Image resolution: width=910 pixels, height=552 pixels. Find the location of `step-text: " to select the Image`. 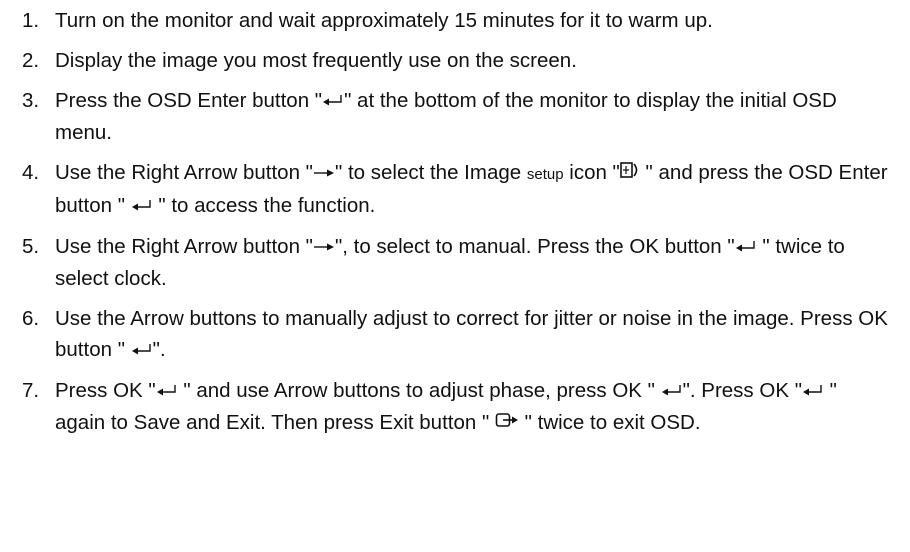

step-text: " to select the Image is located at coordinates (430, 173).